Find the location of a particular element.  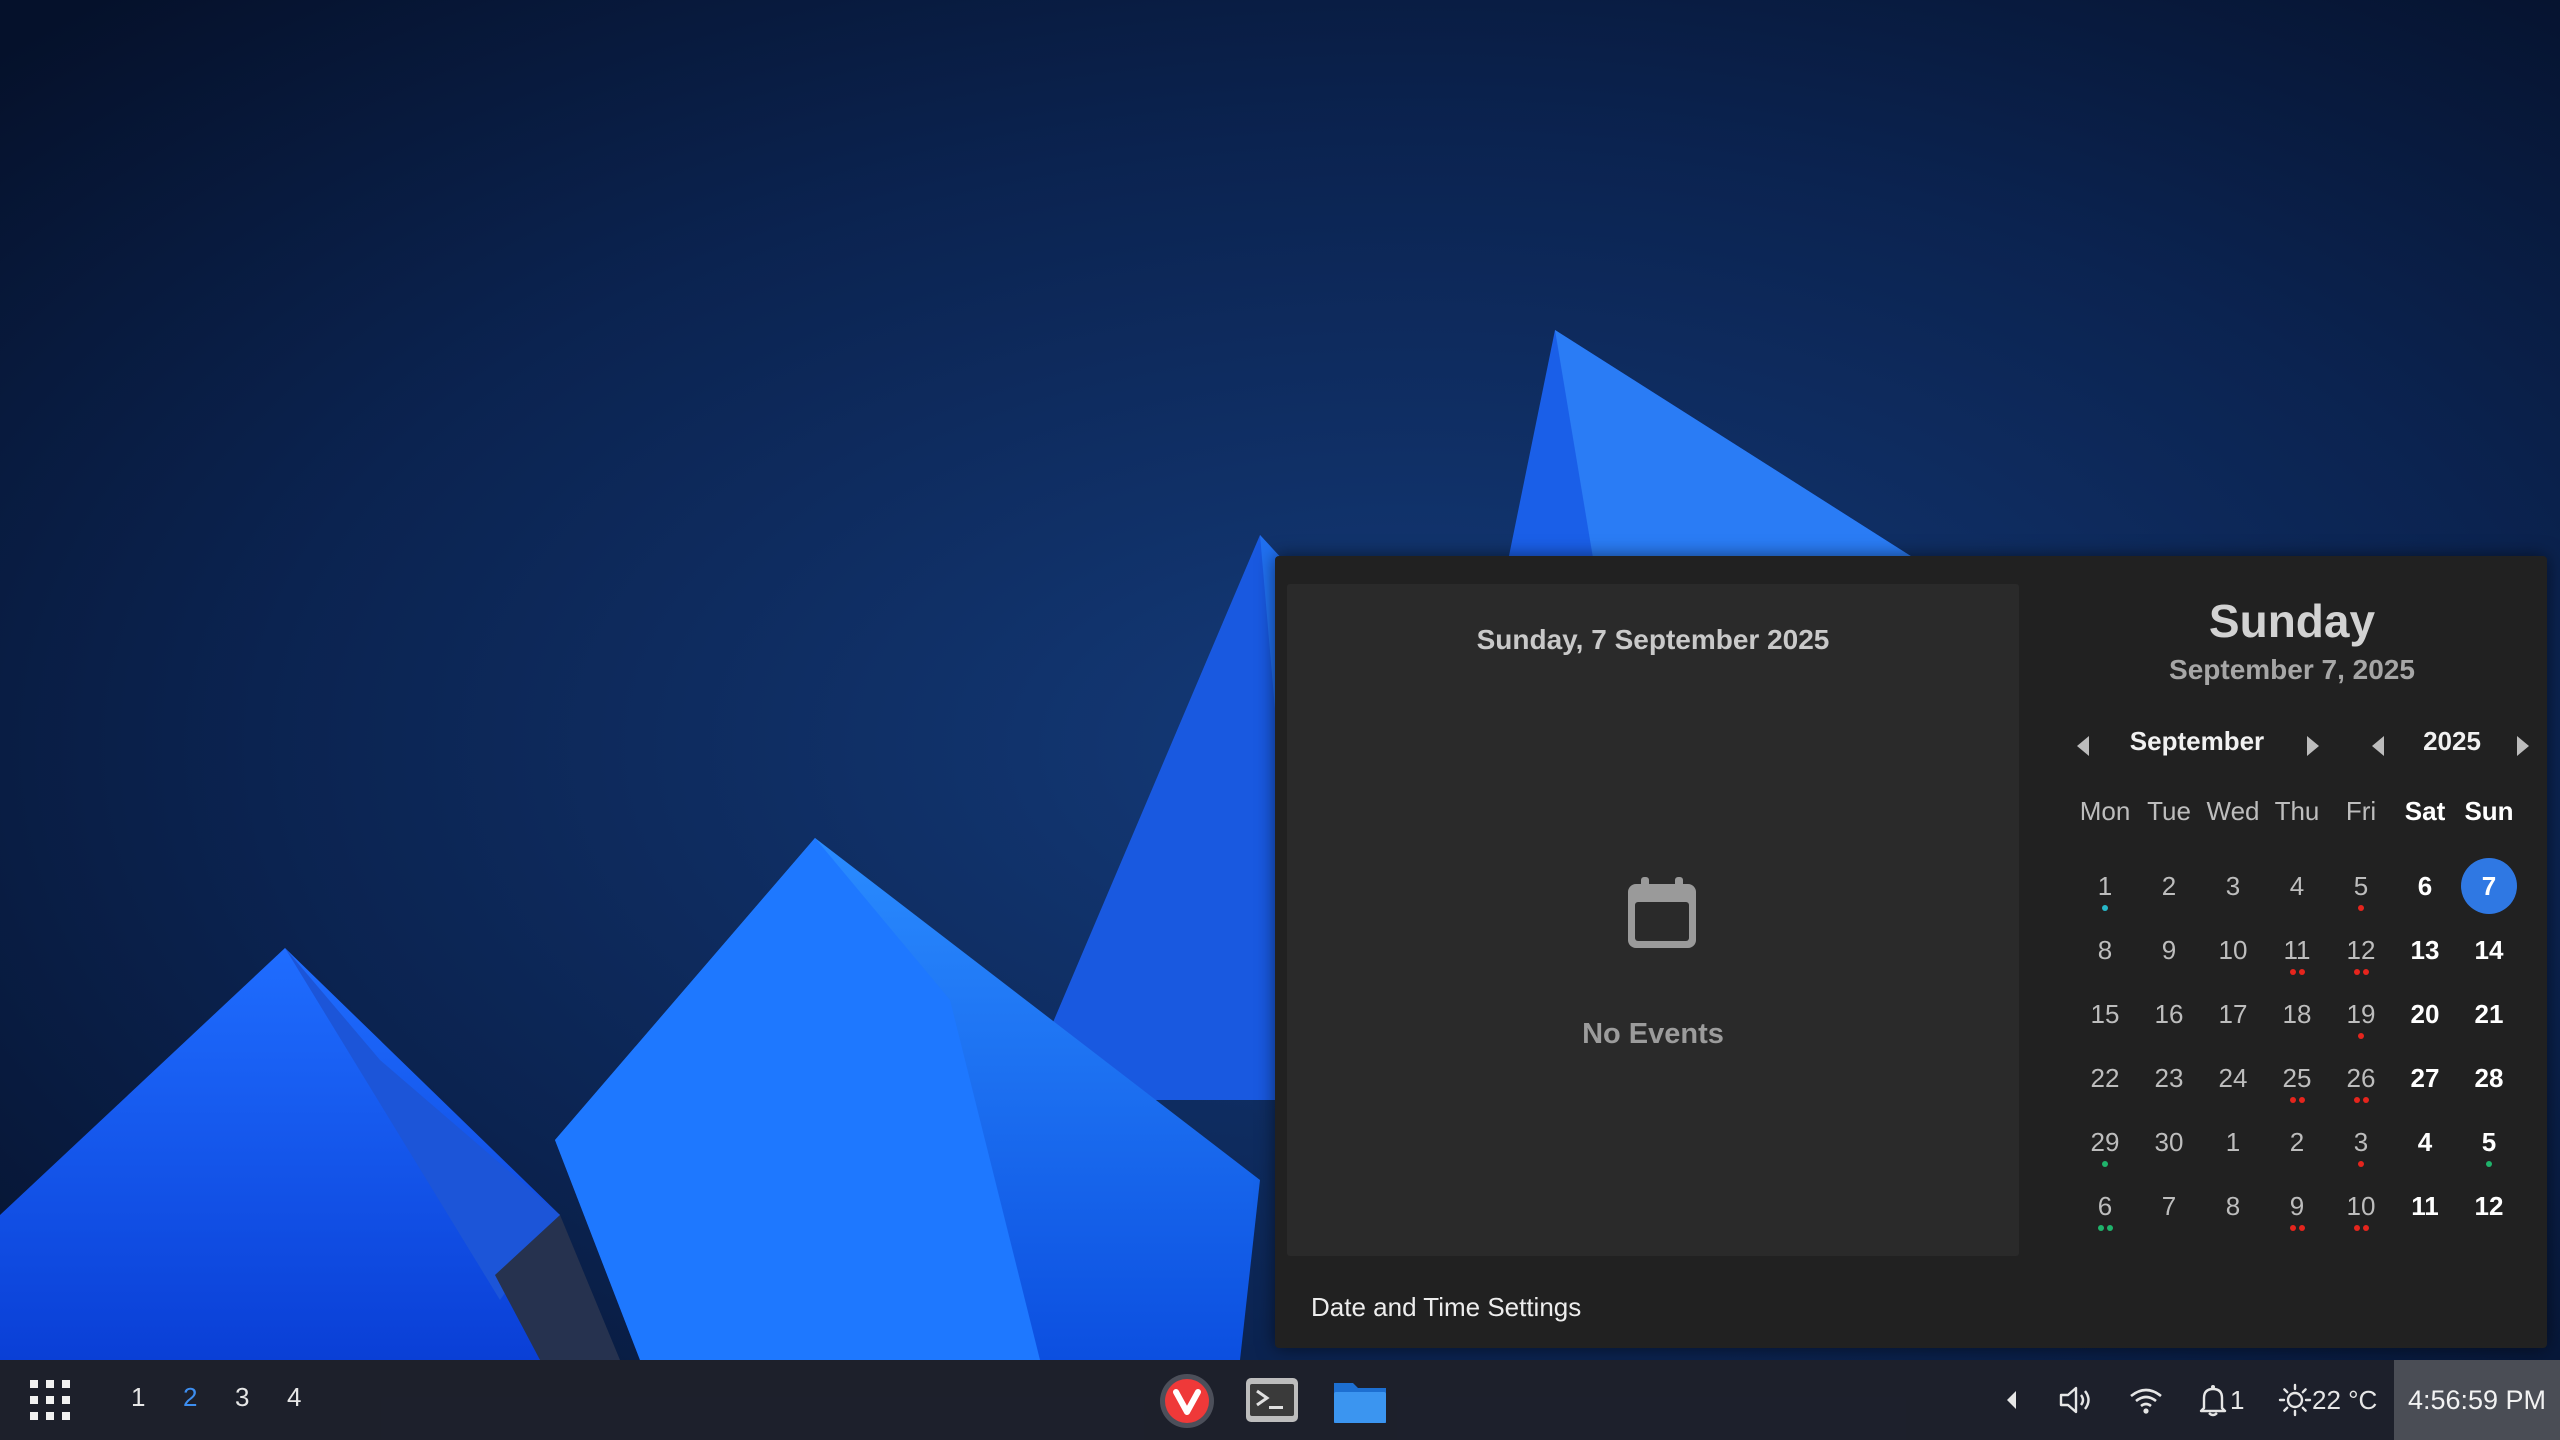

calendar-day-number: 26 is located at coordinates (2361, 1078).